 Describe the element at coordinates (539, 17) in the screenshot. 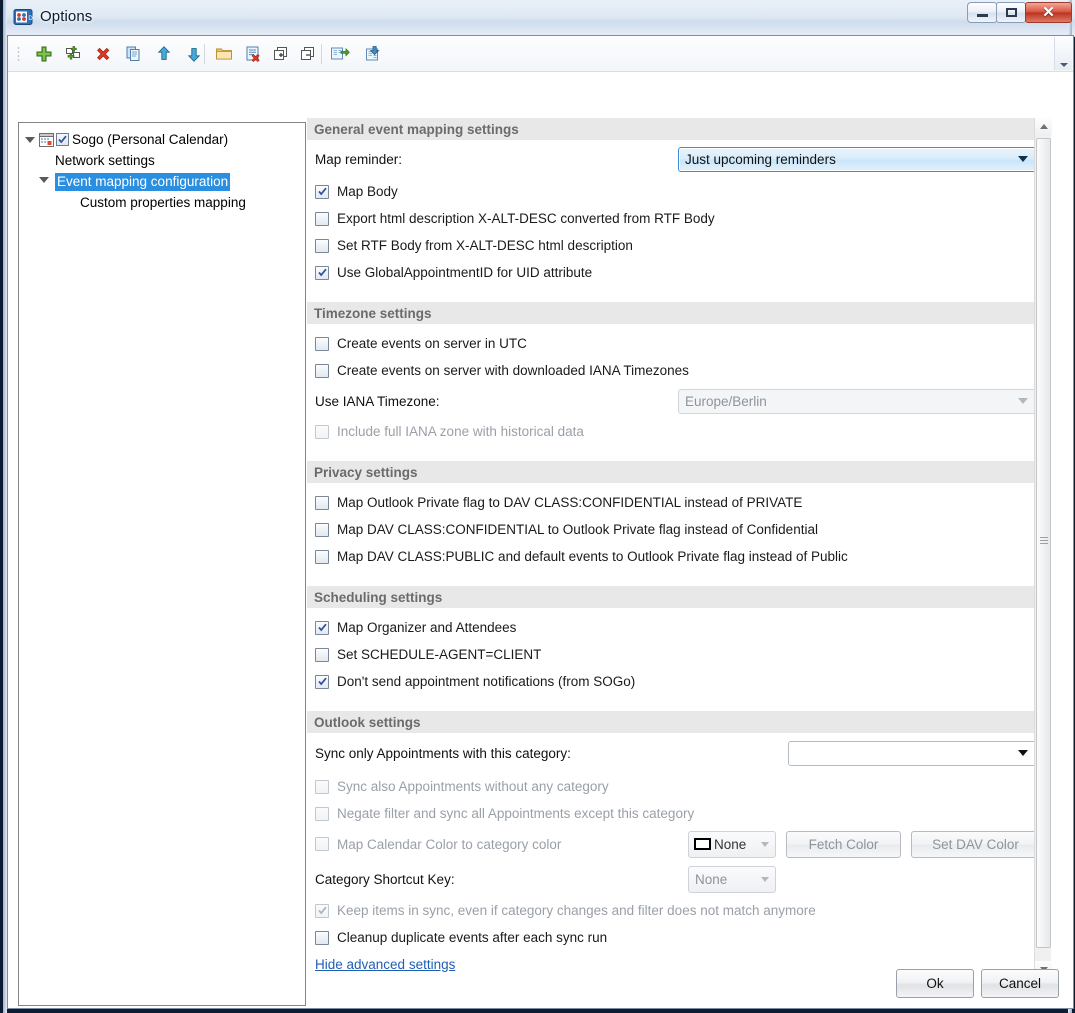

I see `title-bar: D Options ✕` at that location.